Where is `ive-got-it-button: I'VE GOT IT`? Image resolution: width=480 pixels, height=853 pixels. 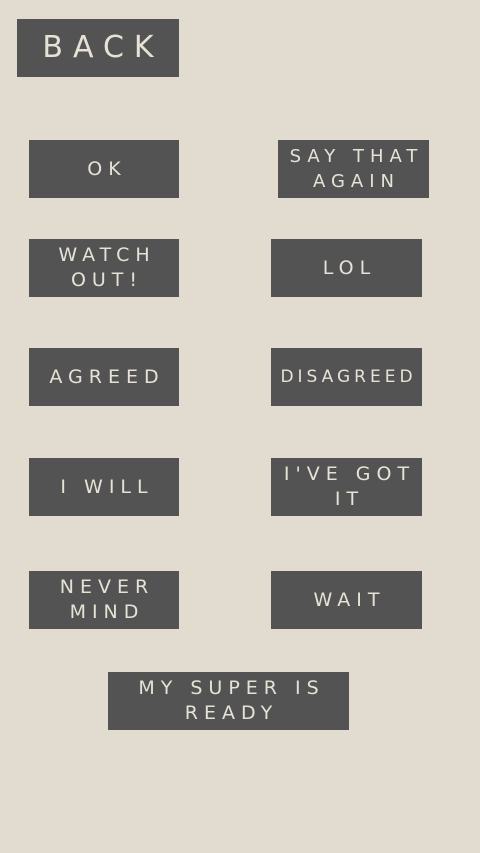 ive-got-it-button: I'VE GOT IT is located at coordinates (346, 487).